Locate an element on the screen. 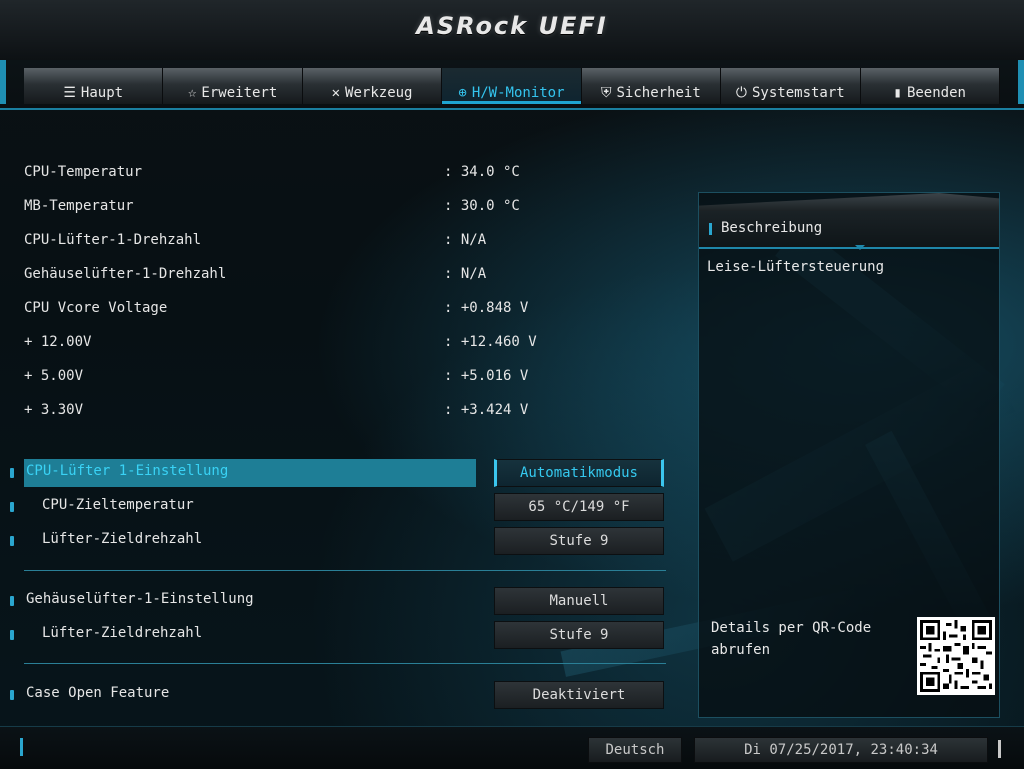 The width and height of the screenshot is (1024, 769). qr-code-icon is located at coordinates (956, 656).